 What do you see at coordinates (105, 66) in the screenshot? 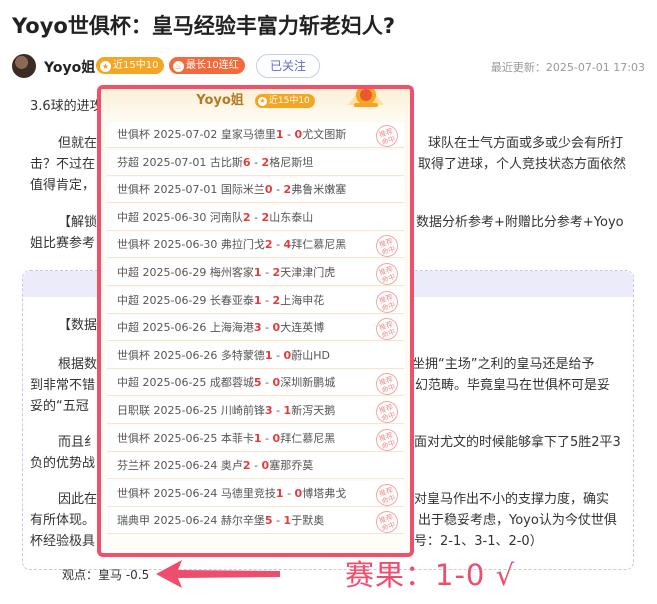
I see `star-icon: ★` at bounding box center [105, 66].